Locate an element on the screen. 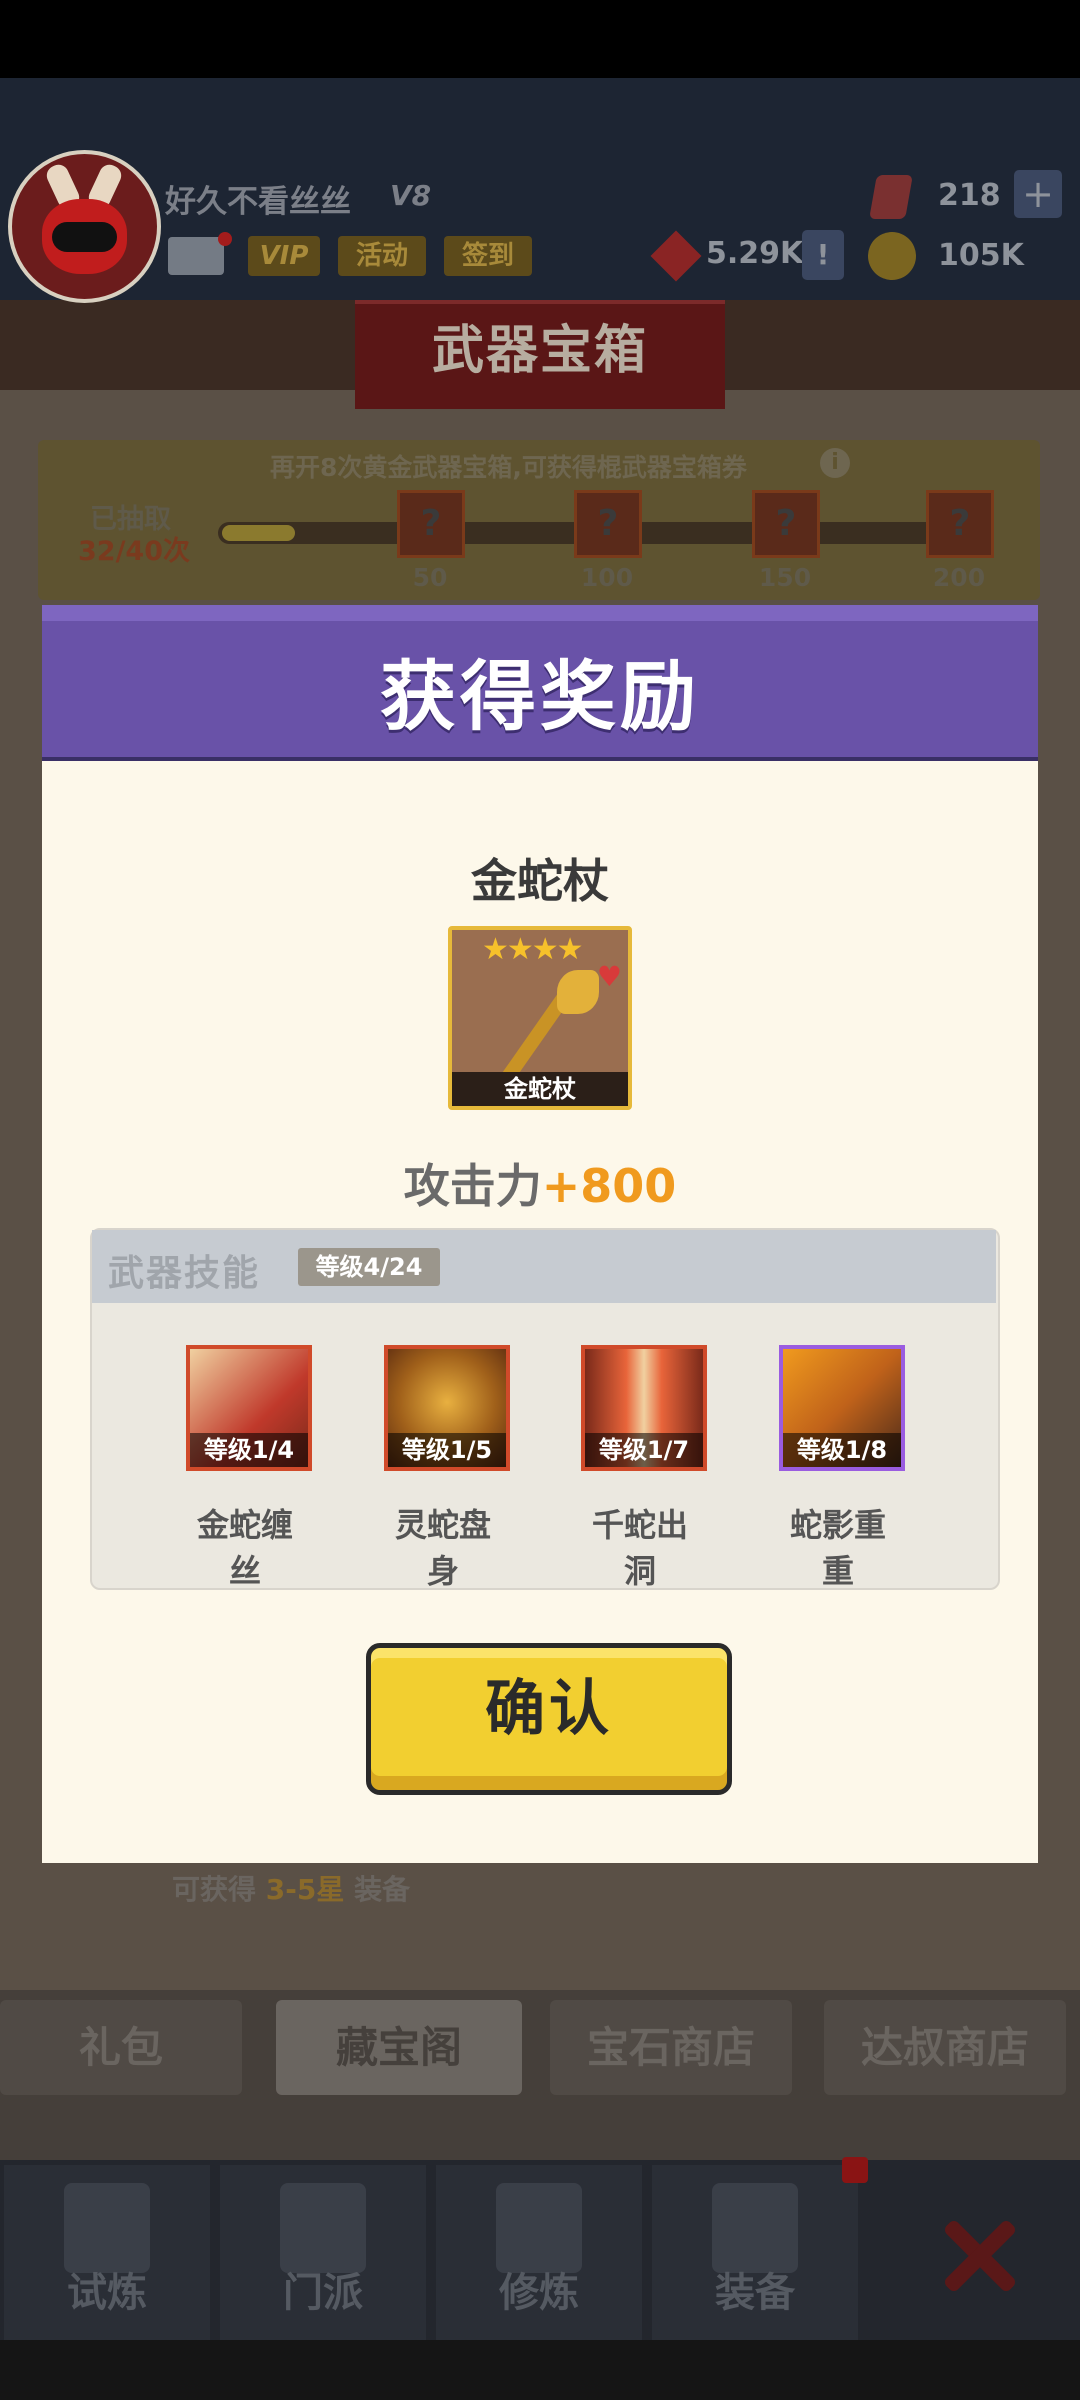 This screenshot has height=2400, width=1080. skill-name: 蛇影重重 is located at coordinates (837, 1548).